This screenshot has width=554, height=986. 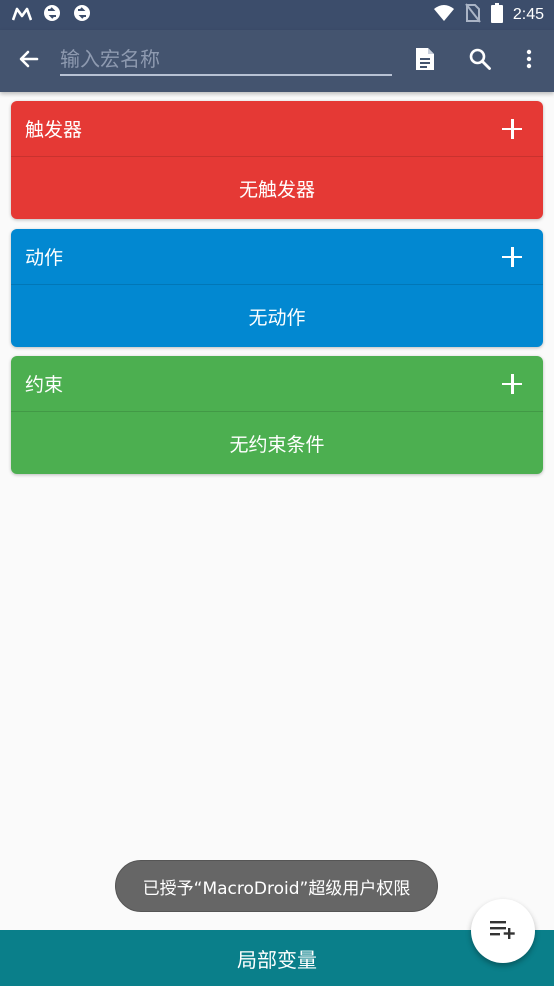 I want to click on triggers-card: 触发器 无触发器, so click(x=277, y=160).